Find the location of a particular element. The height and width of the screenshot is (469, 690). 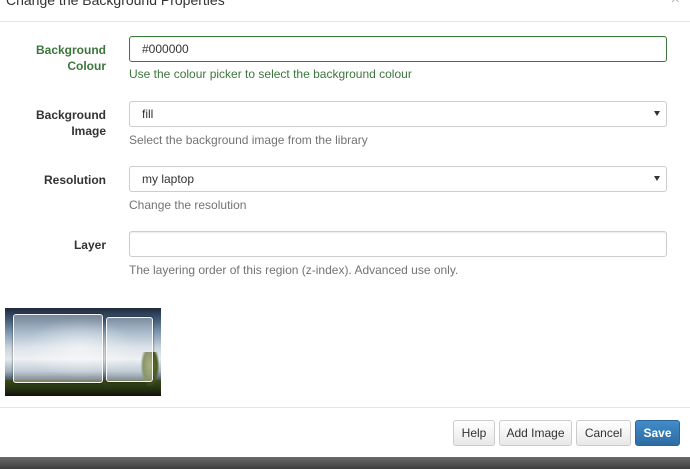

layout-preview-thumbnail is located at coordinates (83, 352).